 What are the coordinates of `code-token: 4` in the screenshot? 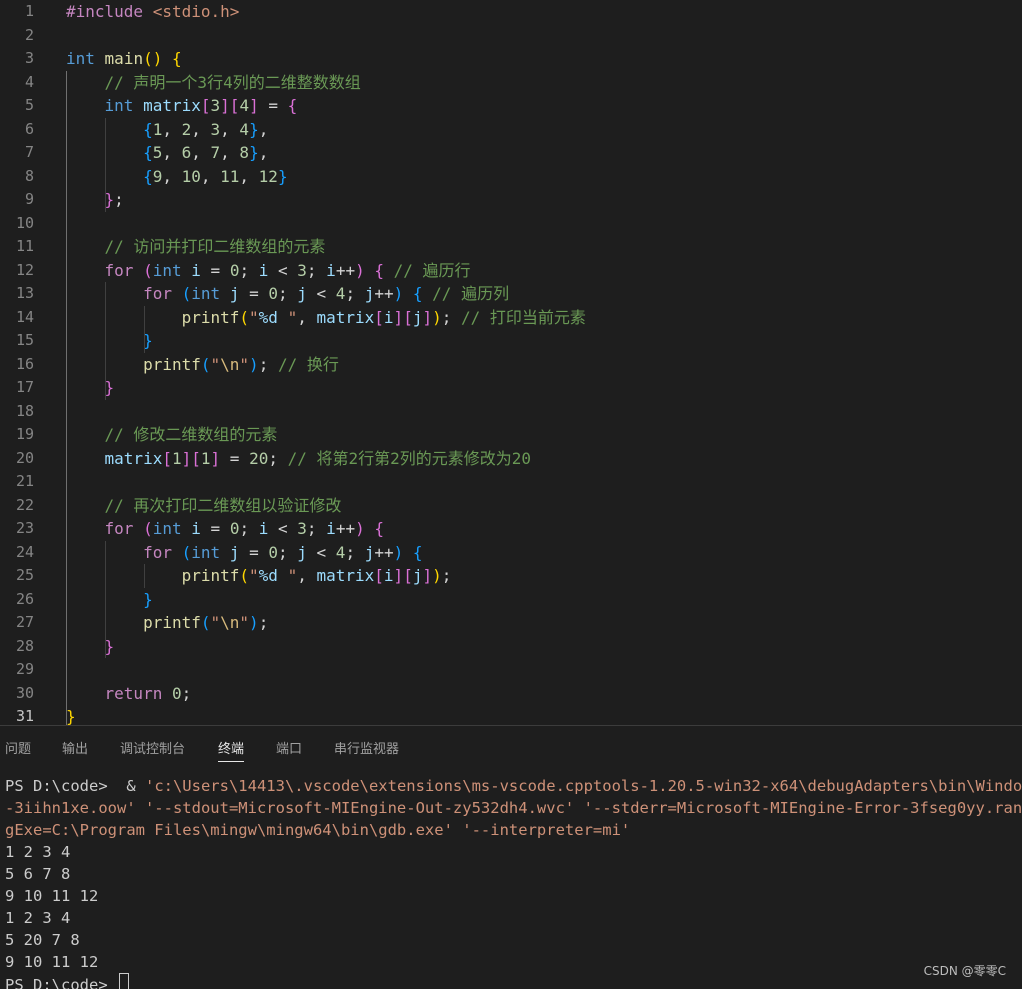 It's located at (244, 105).